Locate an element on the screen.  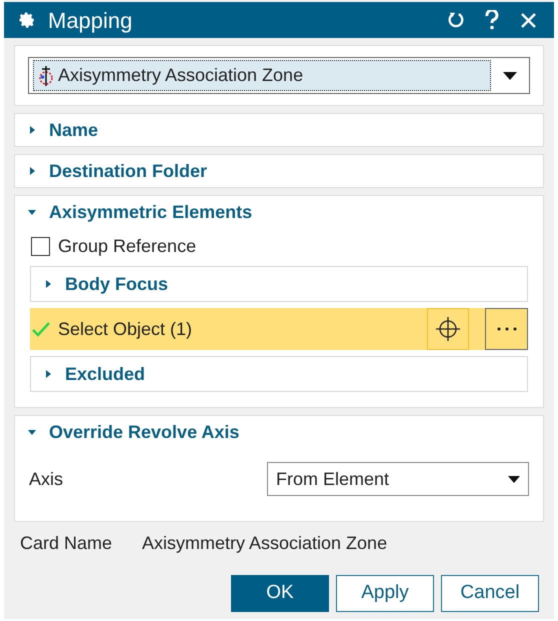
axisymmetry-icon is located at coordinates (46, 75).